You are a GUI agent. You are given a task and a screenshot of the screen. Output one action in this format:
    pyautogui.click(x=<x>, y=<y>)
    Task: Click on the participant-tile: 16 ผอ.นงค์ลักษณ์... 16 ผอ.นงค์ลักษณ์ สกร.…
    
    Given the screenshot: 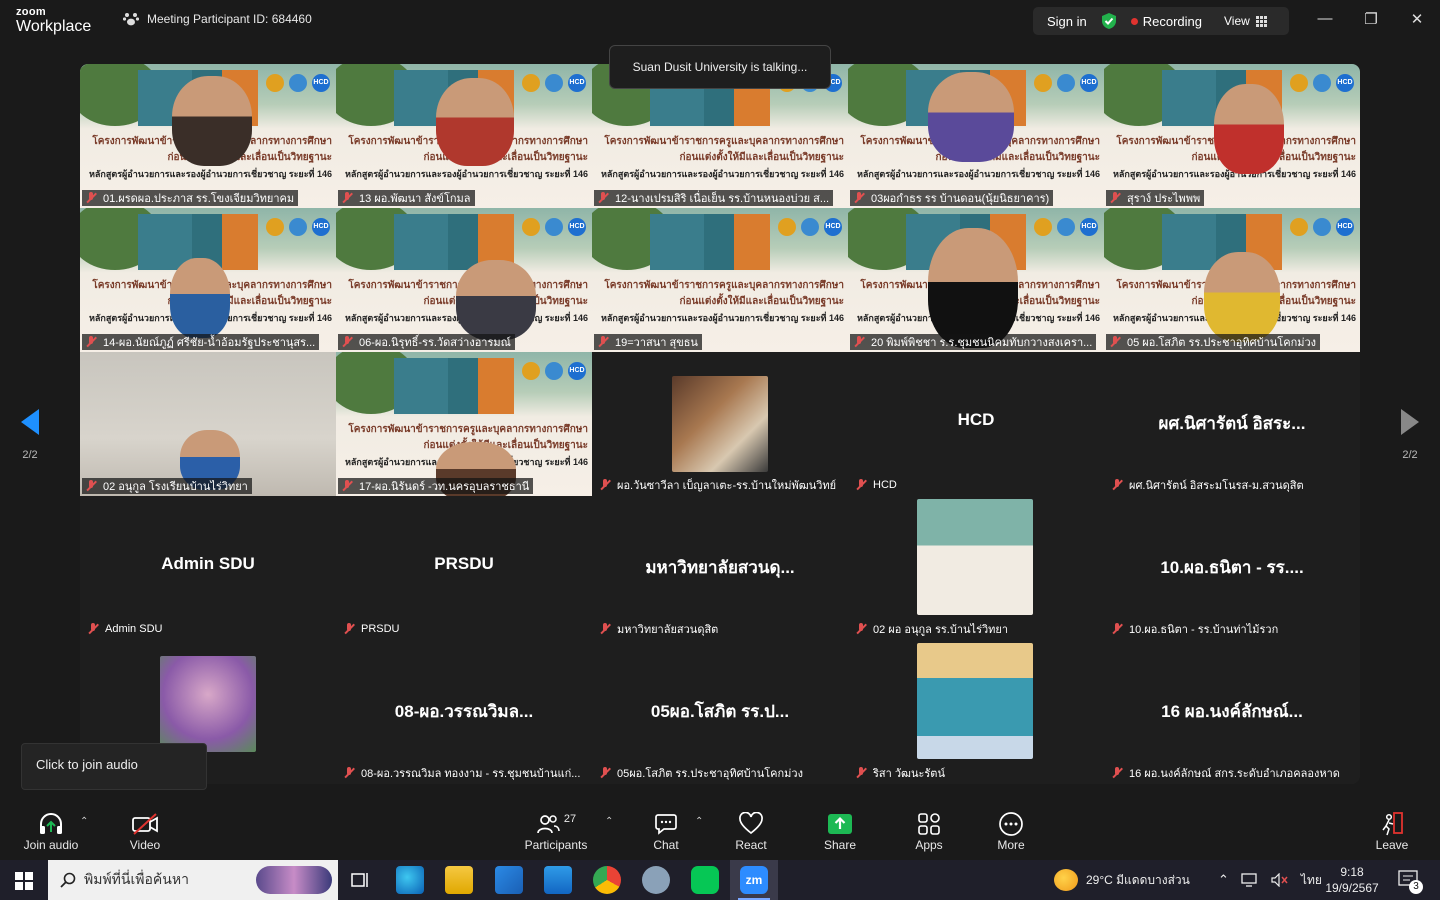 What is the action you would take?
    pyautogui.click(x=1232, y=712)
    